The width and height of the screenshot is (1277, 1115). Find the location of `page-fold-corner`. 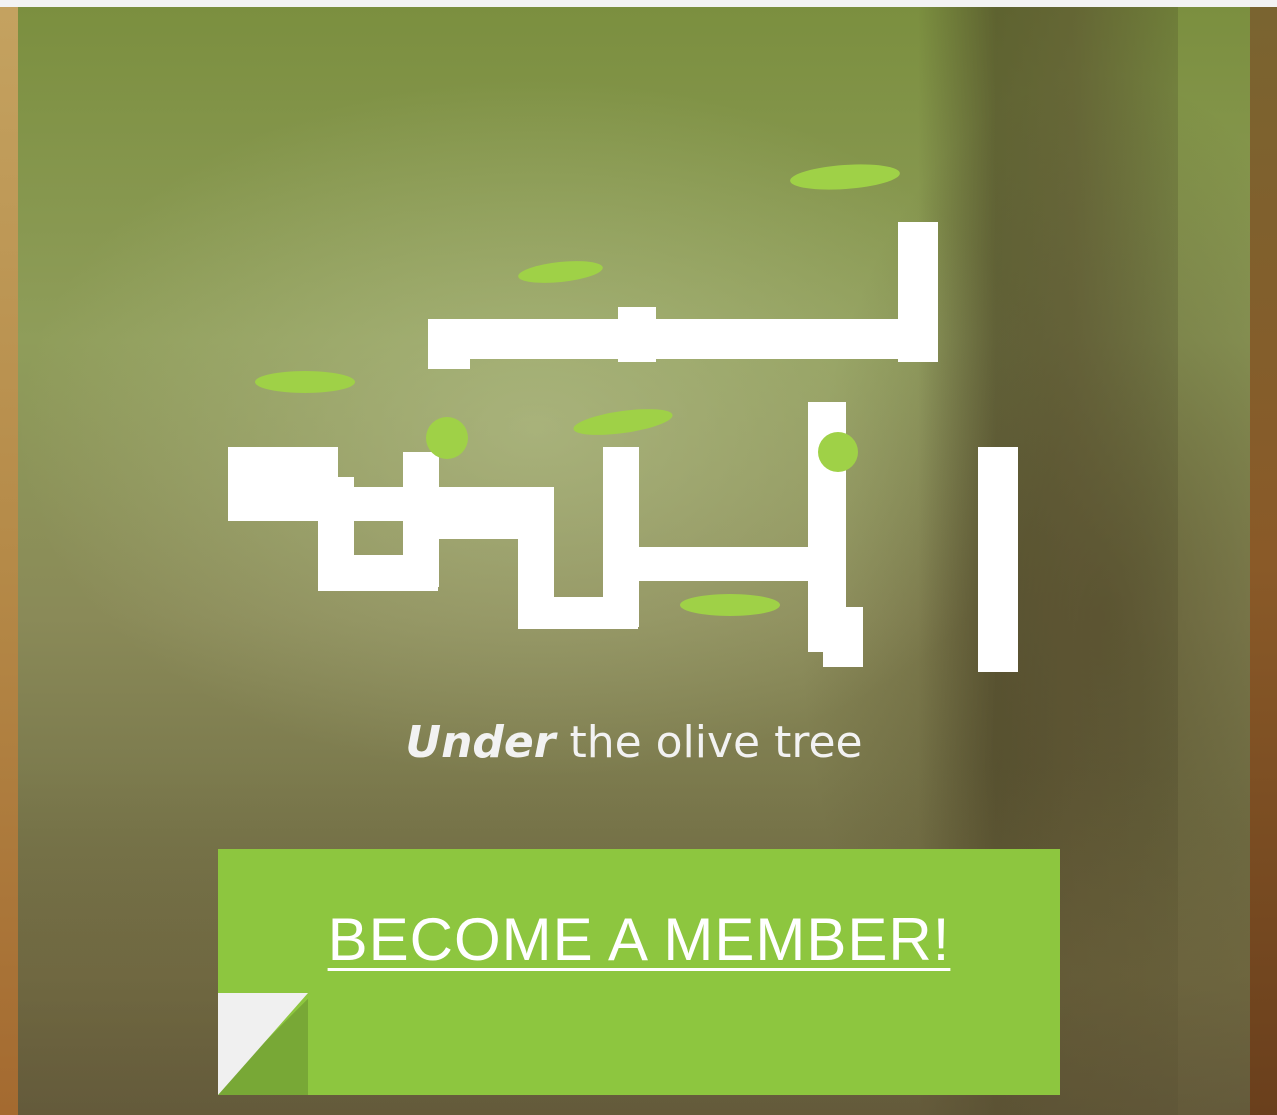

page-fold-corner is located at coordinates (263, 1044).